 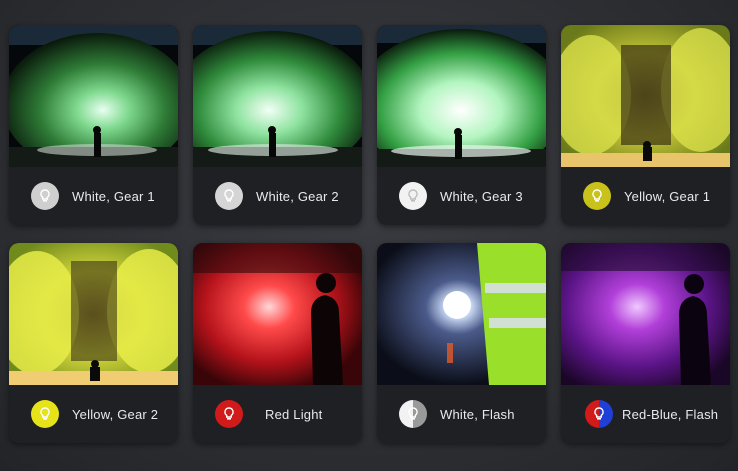 I want to click on mode-card-red-blue-flash: Red-Blue, Flash, so click(x=645, y=343).